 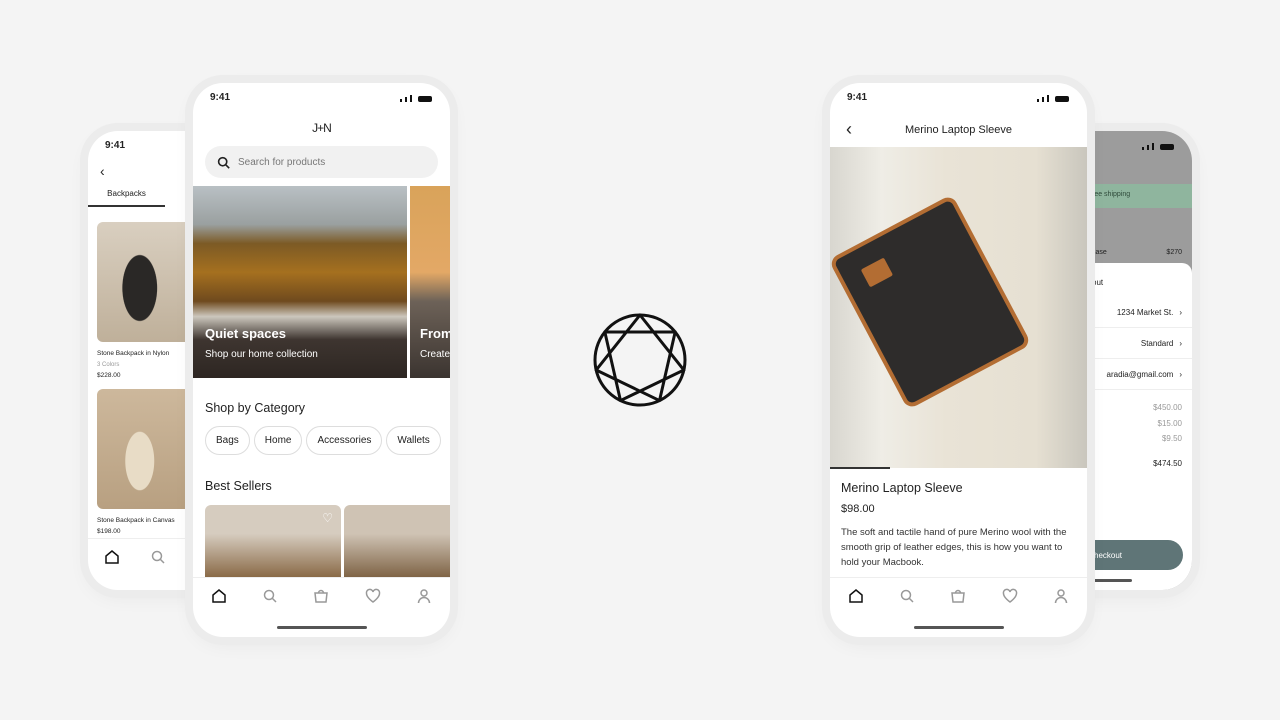 I want to click on email-value: aradia@gmail.com, so click(x=1140, y=374).